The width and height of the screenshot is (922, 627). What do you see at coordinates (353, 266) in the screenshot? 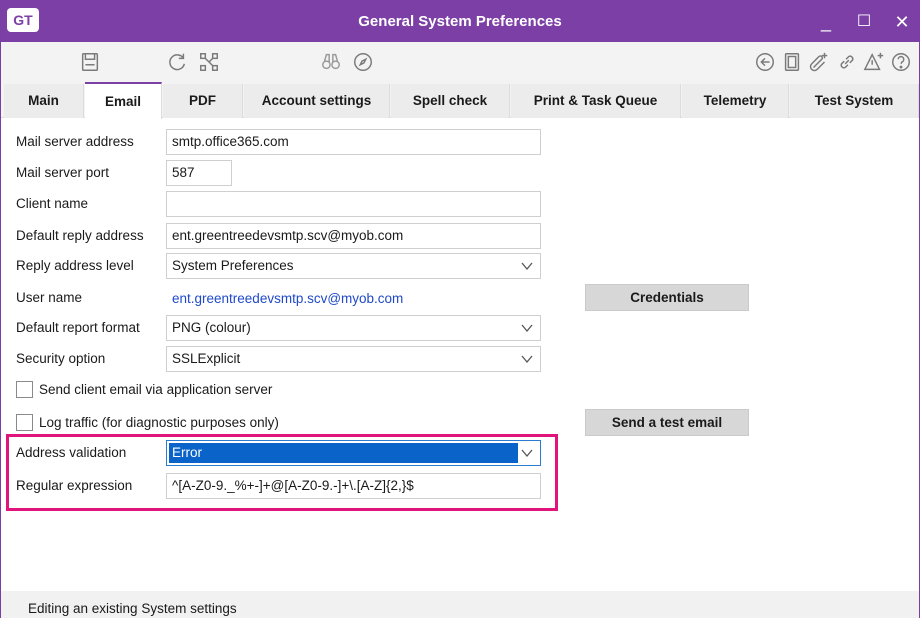
I see `reply-address-level-select: System Preferences` at bounding box center [353, 266].